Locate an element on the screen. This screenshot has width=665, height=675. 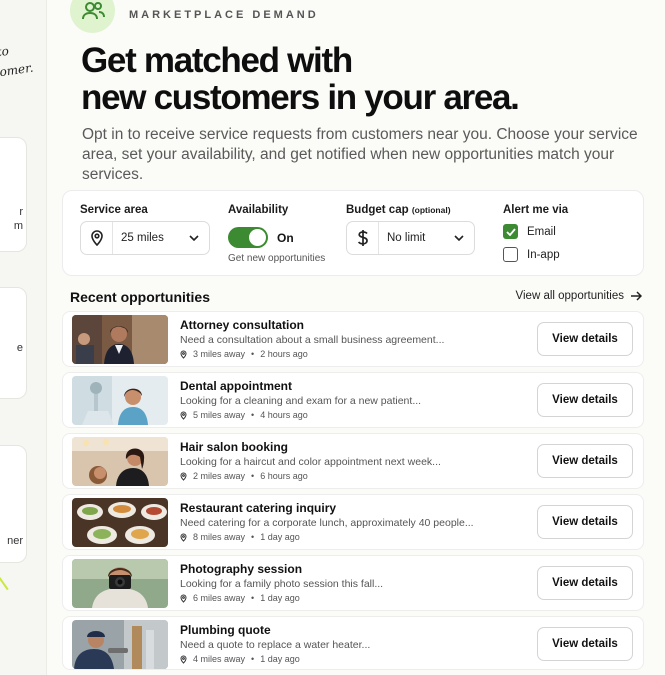
item-meta: 4 miles away • 1 day ago is located at coordinates (240, 659).